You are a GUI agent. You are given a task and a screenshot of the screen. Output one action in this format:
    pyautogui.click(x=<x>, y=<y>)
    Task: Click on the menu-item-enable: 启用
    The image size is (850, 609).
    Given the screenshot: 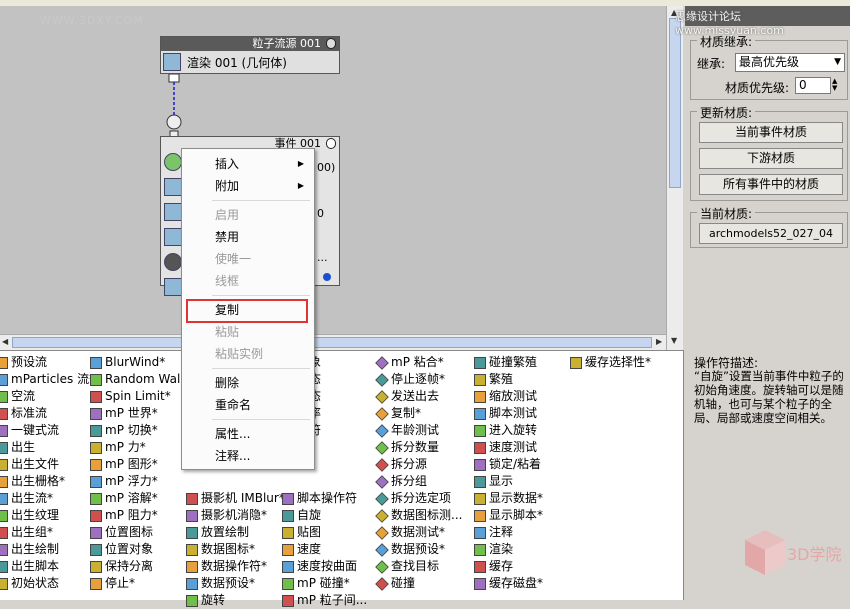 What is the action you would take?
    pyautogui.click(x=248, y=215)
    